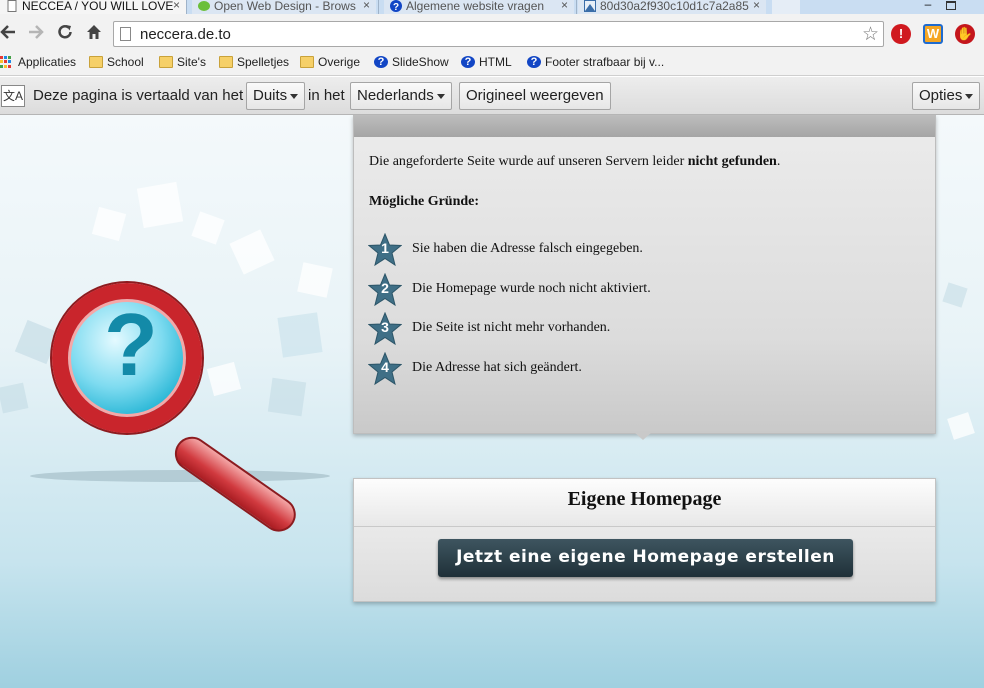 The height and width of the screenshot is (688, 984). Describe the element at coordinates (786, 7) in the screenshot. I see `new-tab-button` at that location.